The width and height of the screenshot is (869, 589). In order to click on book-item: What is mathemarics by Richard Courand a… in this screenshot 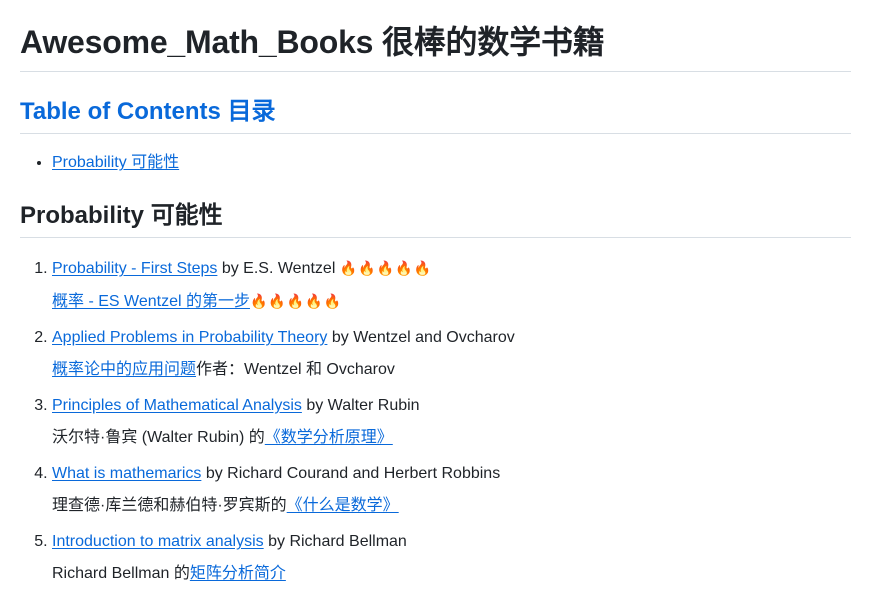, I will do `click(451, 490)`.